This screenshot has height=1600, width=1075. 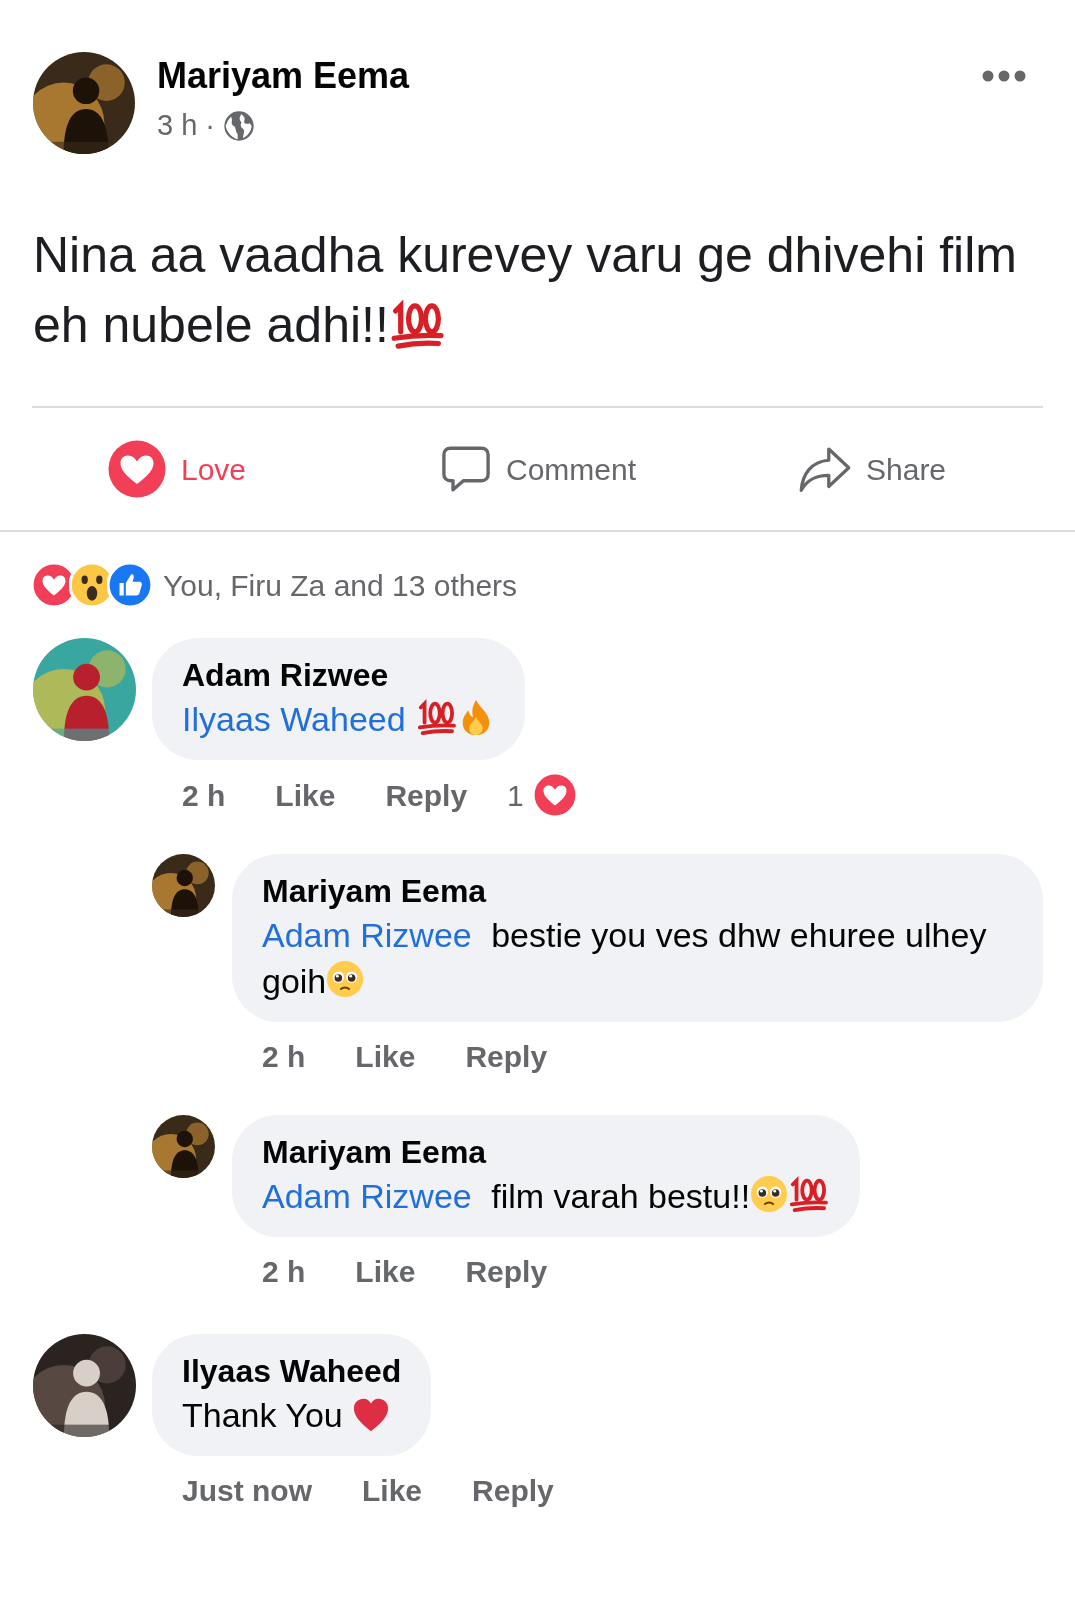 What do you see at coordinates (294, 719) in the screenshot?
I see `mention-link: Ilyaas Waheed` at bounding box center [294, 719].